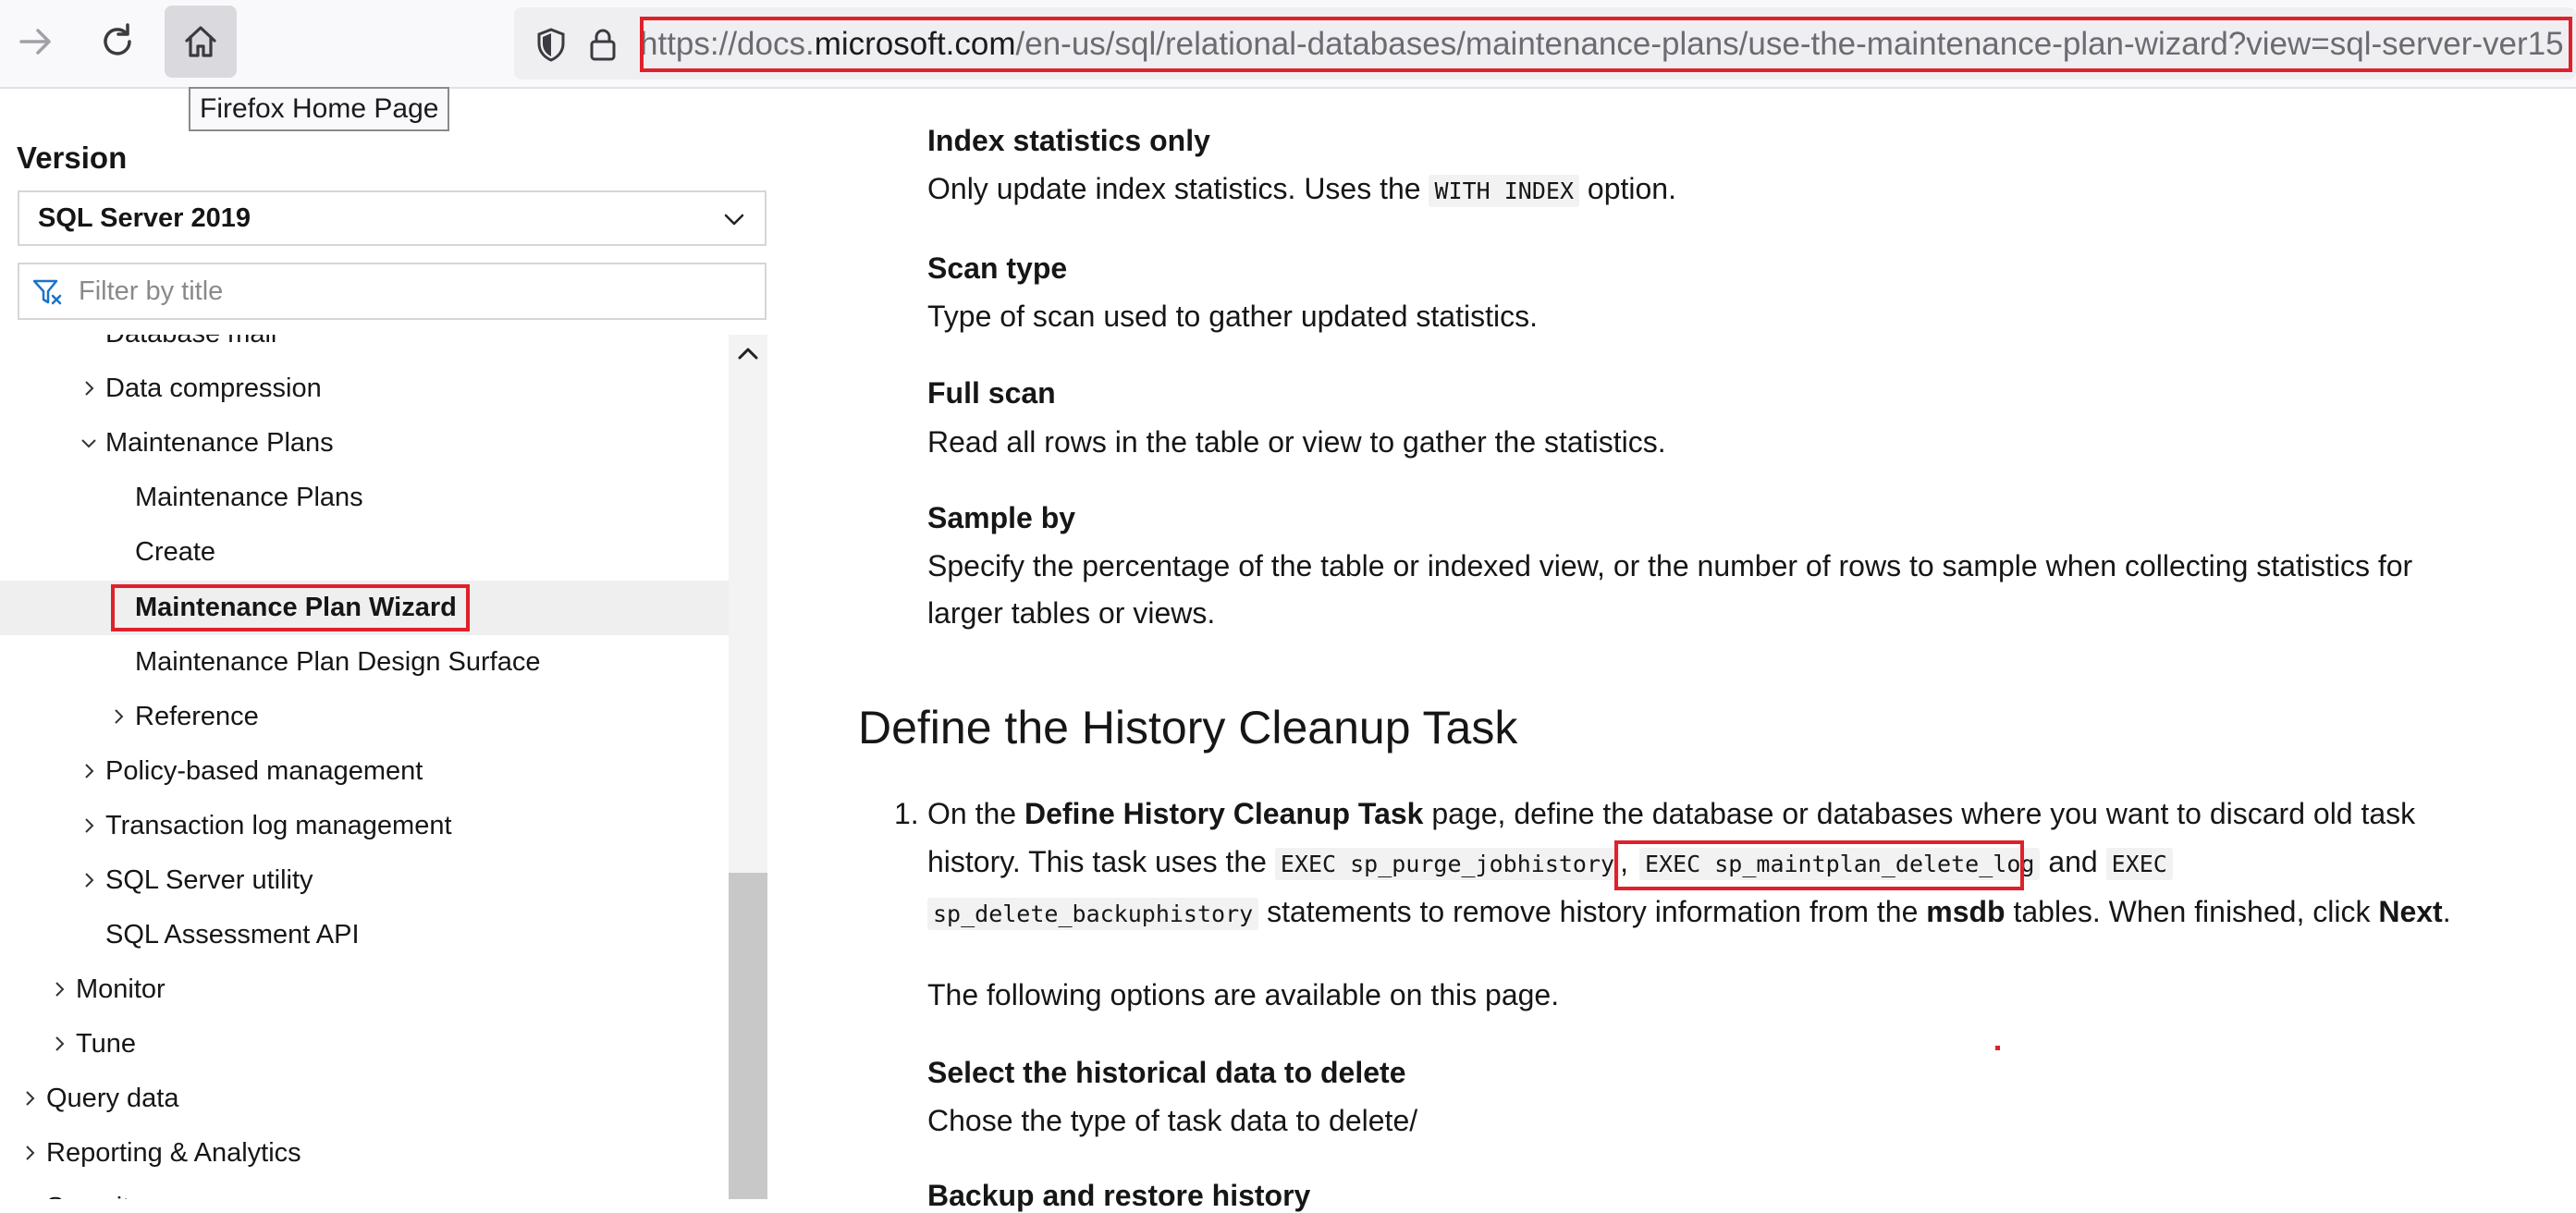 The image size is (2576, 1213). Describe the element at coordinates (2139, 864) in the screenshot. I see `inline-code: EXEC` at that location.